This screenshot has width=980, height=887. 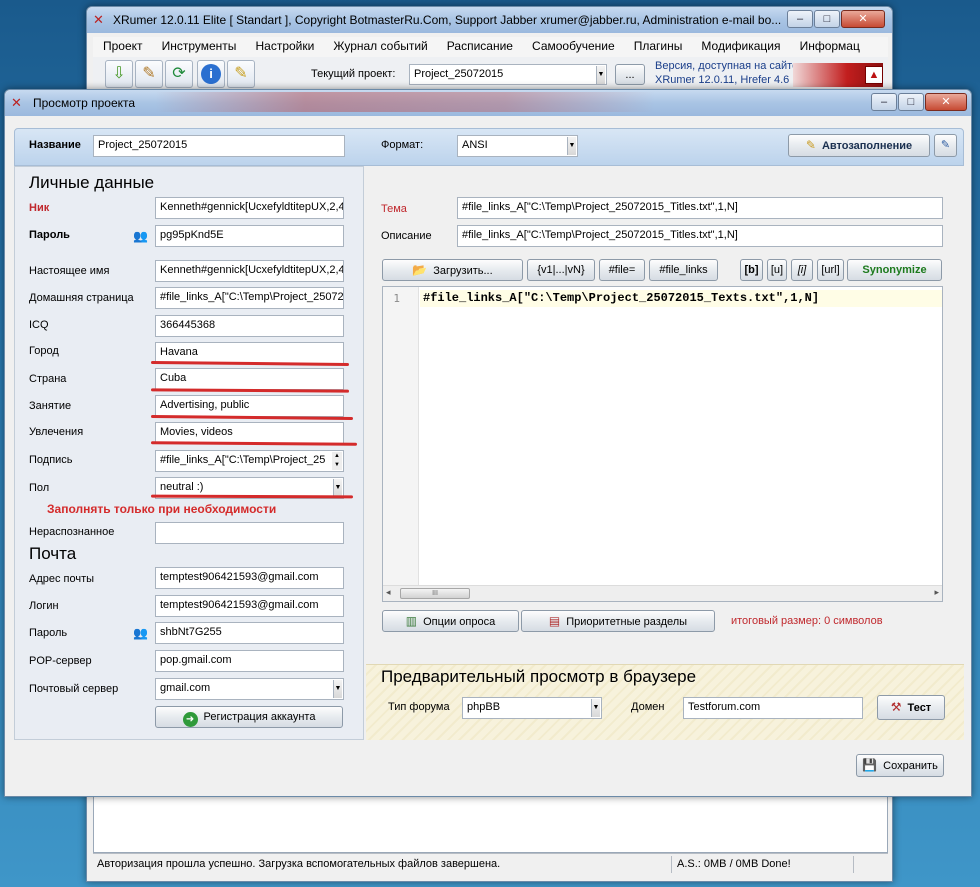 I want to click on format-value: ANSI, so click(x=475, y=145).